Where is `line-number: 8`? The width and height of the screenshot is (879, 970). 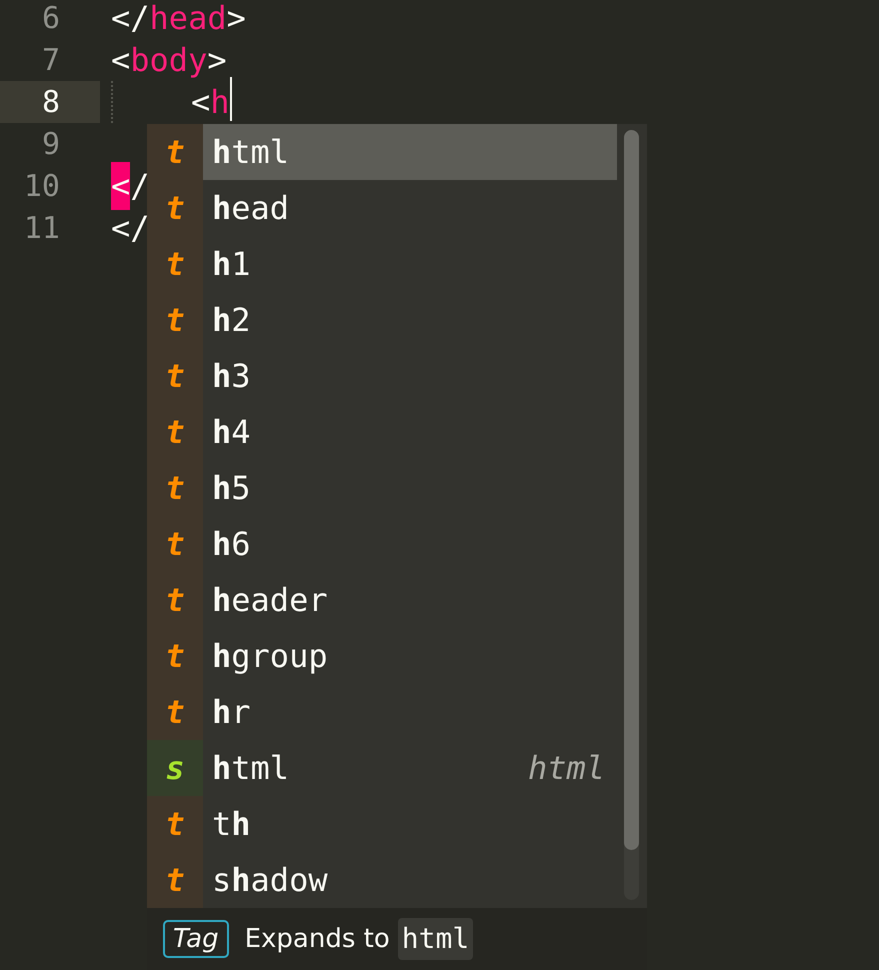
line-number: 8 is located at coordinates (50, 102).